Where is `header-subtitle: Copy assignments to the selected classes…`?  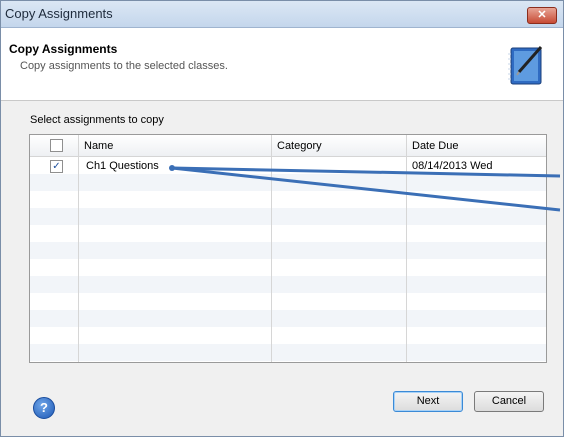 header-subtitle: Copy assignments to the selected classes… is located at coordinates (124, 66).